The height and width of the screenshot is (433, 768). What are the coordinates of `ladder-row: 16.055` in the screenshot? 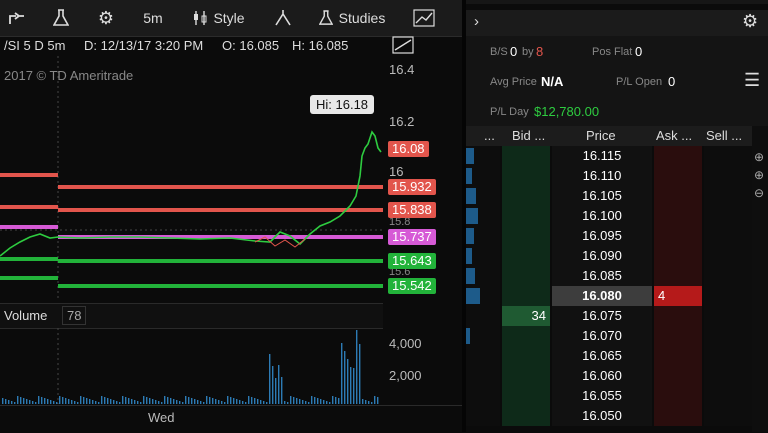 It's located at (609, 396).